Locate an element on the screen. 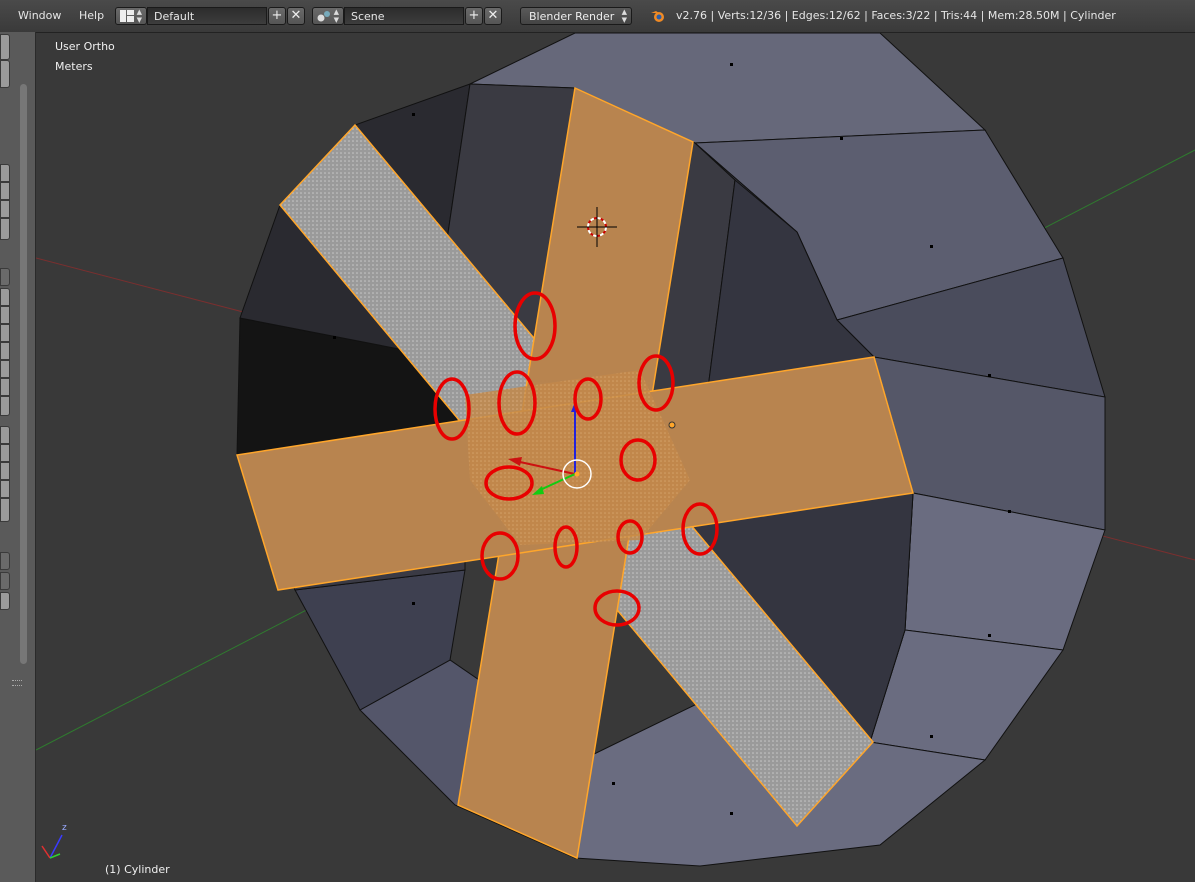 The height and width of the screenshot is (882, 1195). menu-window: Window is located at coordinates (39, 15).